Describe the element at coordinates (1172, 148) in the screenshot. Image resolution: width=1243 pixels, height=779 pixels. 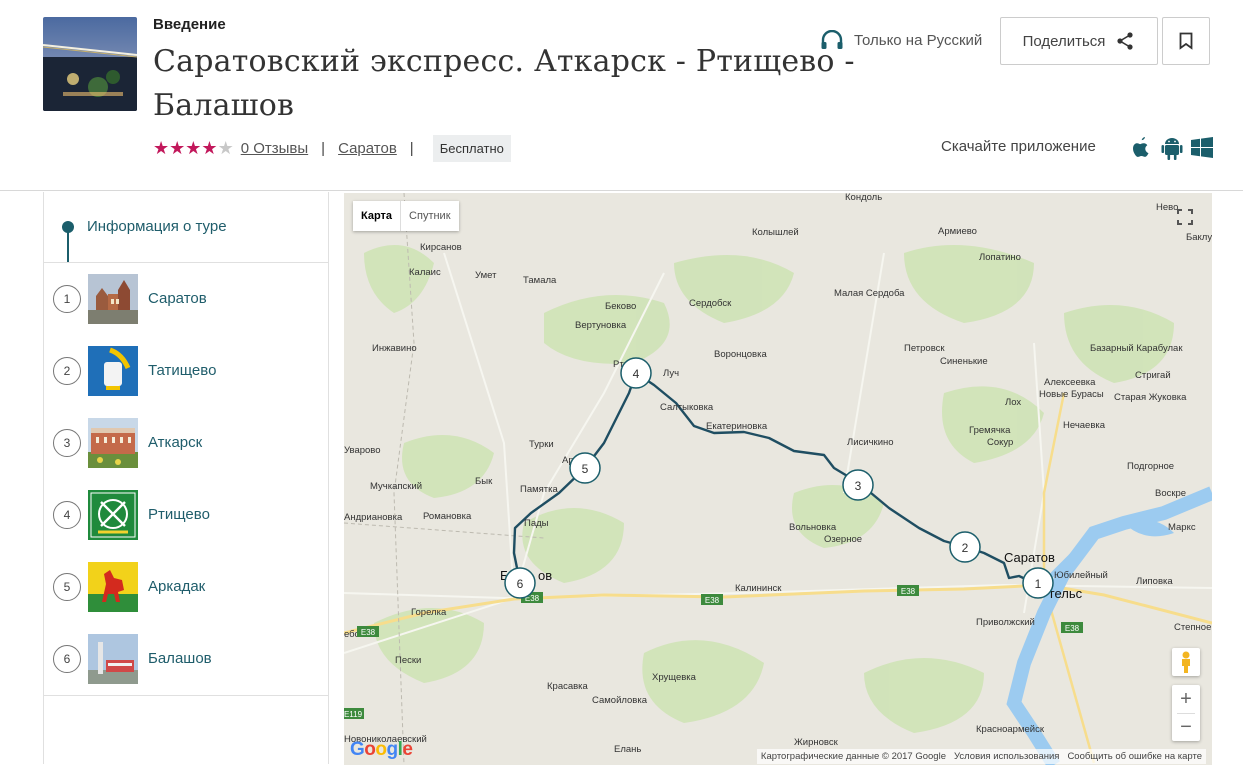
I see `android-icon` at that location.